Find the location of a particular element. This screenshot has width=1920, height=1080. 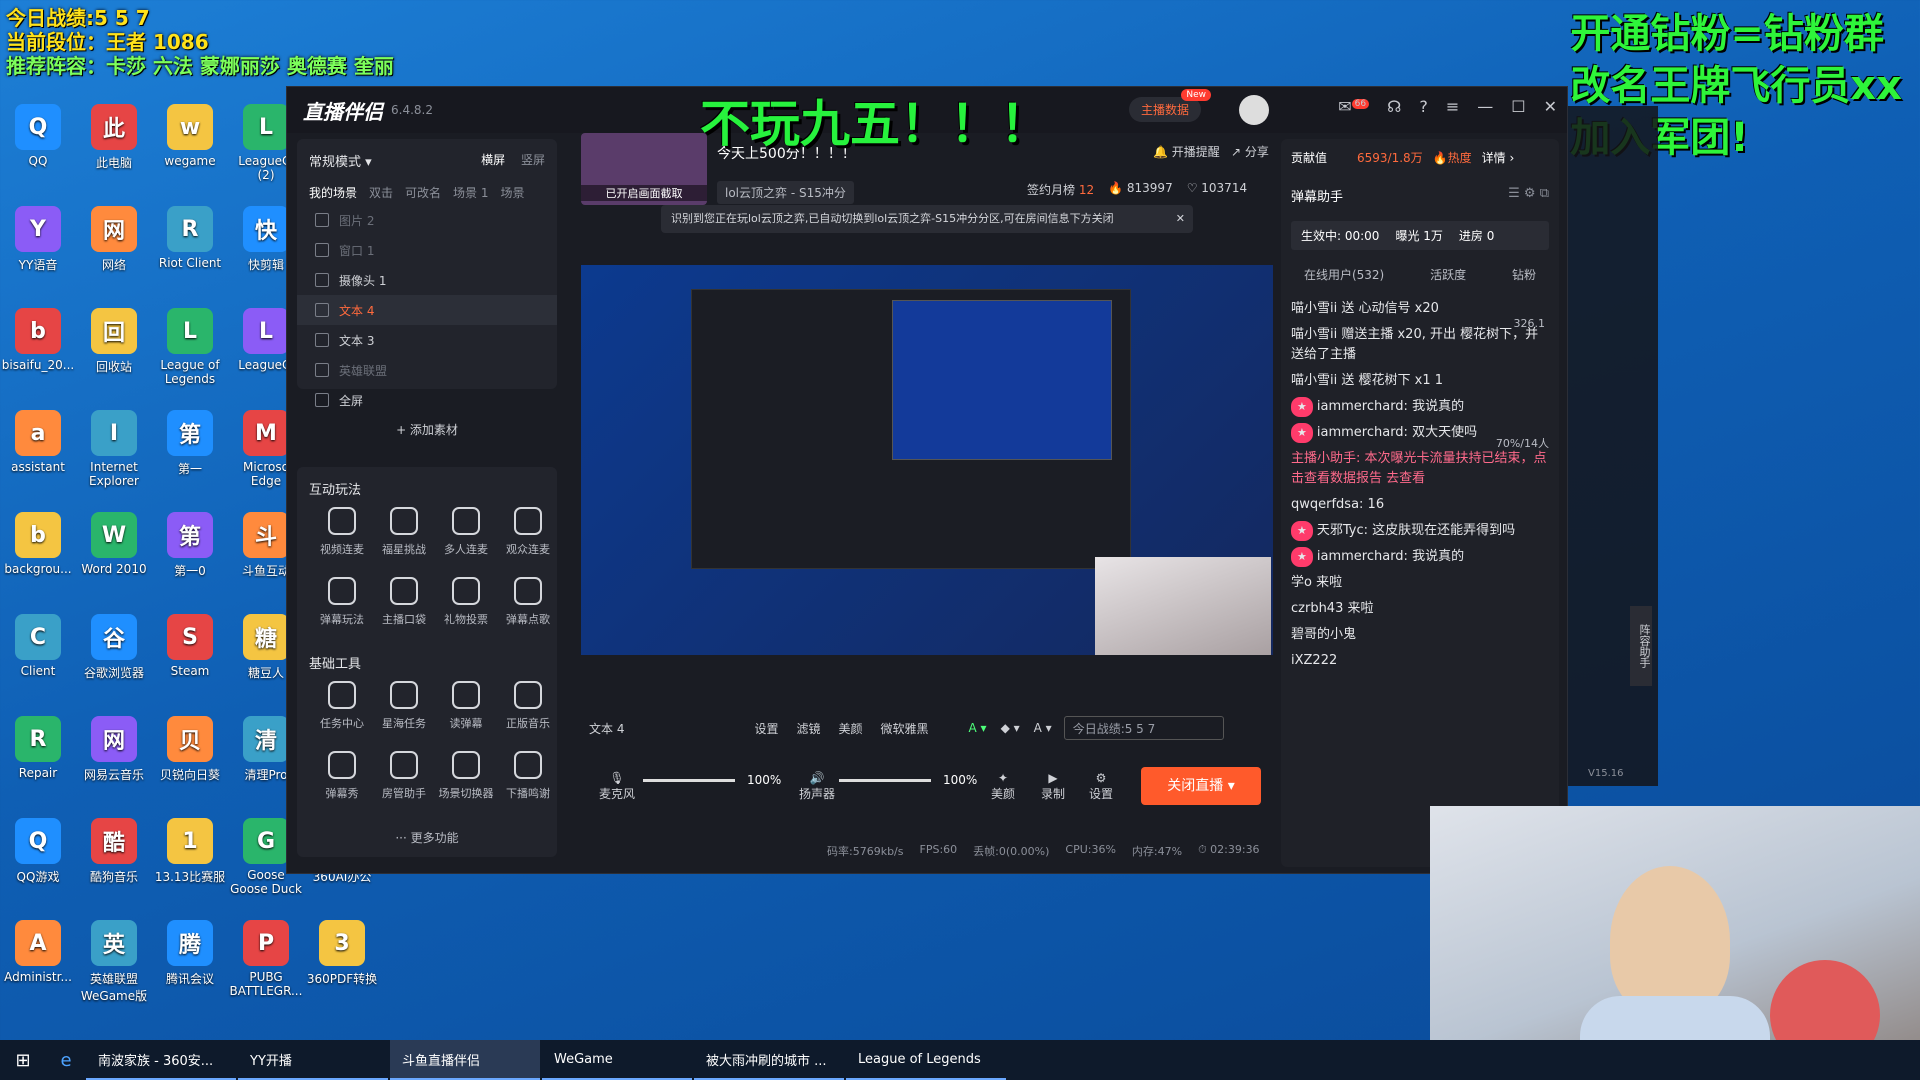

tool-button: 观众连麦 is located at coordinates (528, 532).